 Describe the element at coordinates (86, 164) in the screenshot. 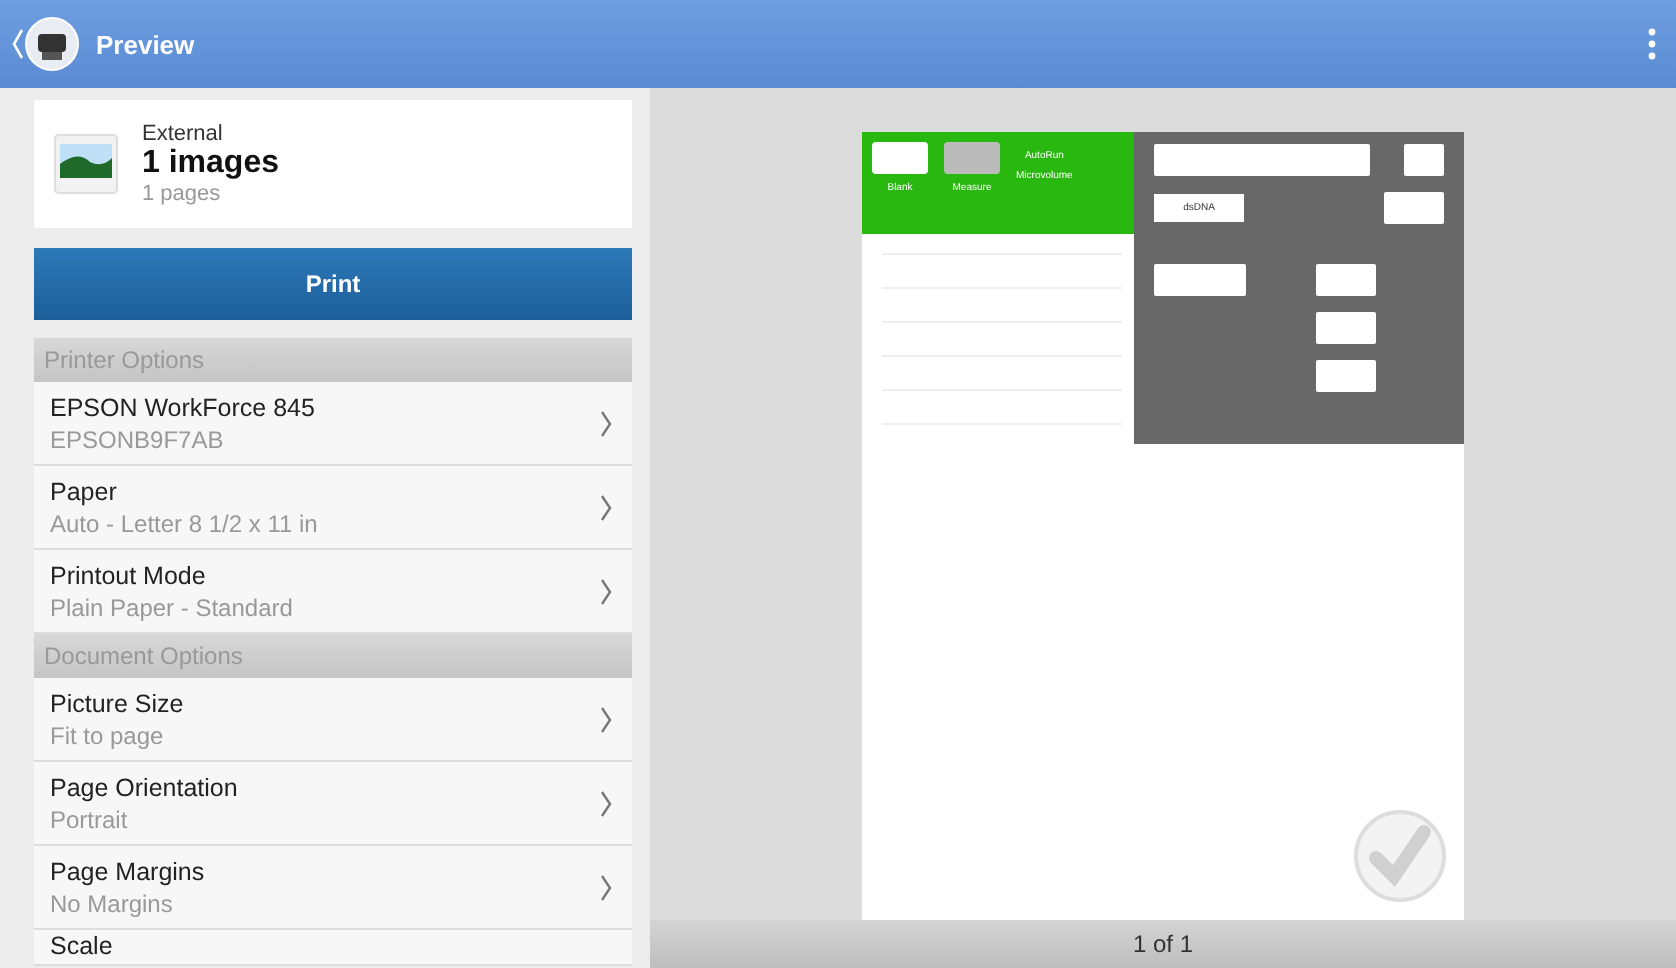

I see `image-icon` at that location.